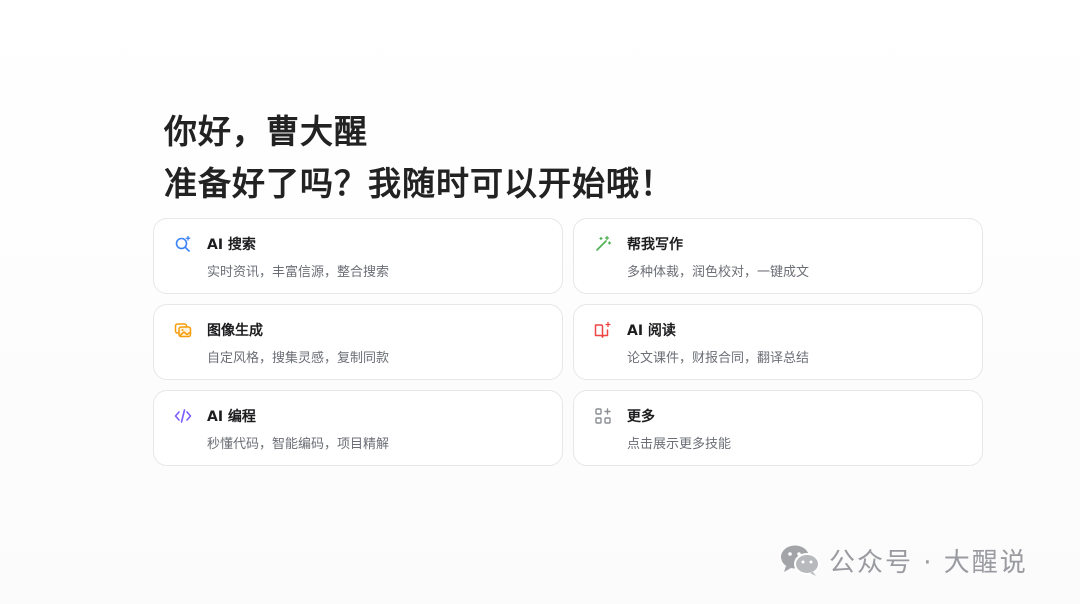 This screenshot has height=604, width=1080. I want to click on card-ai-coding: AI 编程 秒懂代码，智能编码，项目精解, so click(358, 428).